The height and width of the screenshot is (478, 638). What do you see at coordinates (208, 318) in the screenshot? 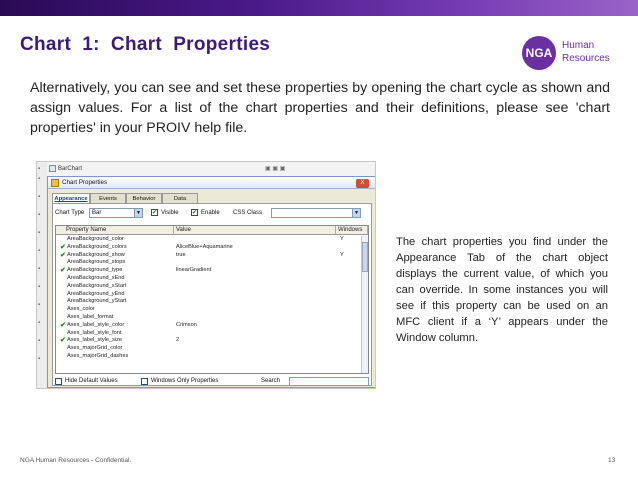
I see `table-row: Axes_label_format` at bounding box center [208, 318].